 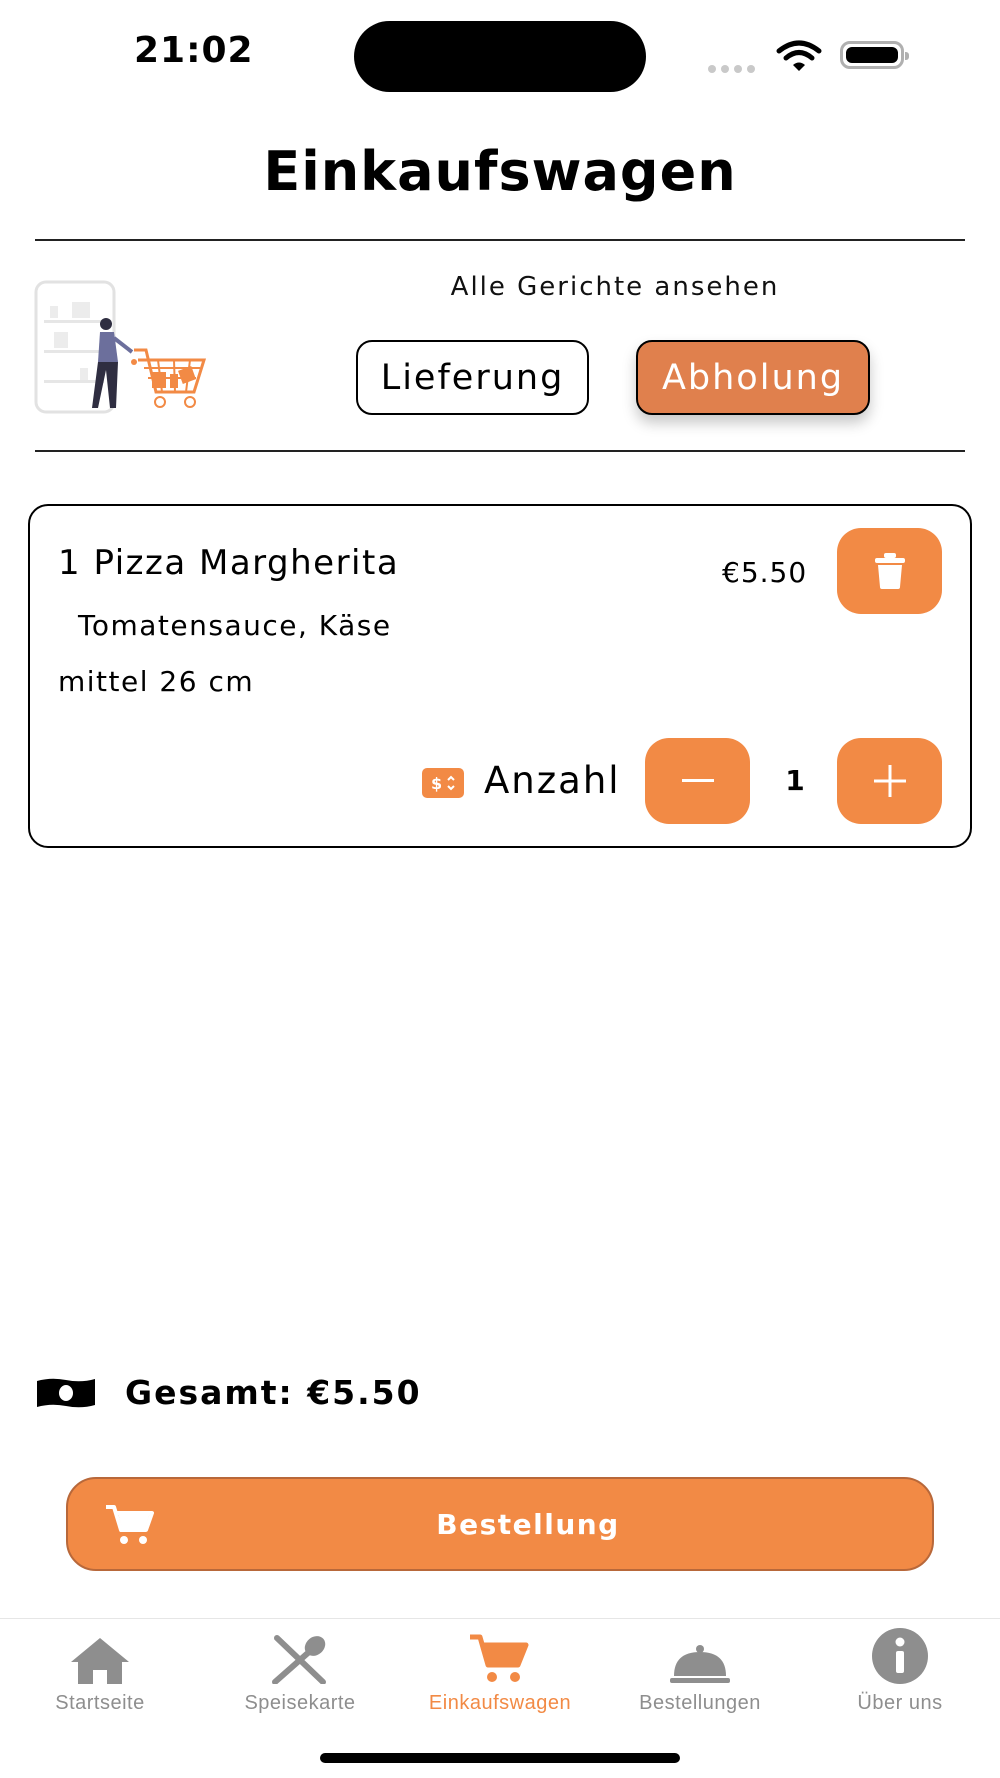 What do you see at coordinates (156, 681) in the screenshot?
I see `item-size: mittel 26 cm` at bounding box center [156, 681].